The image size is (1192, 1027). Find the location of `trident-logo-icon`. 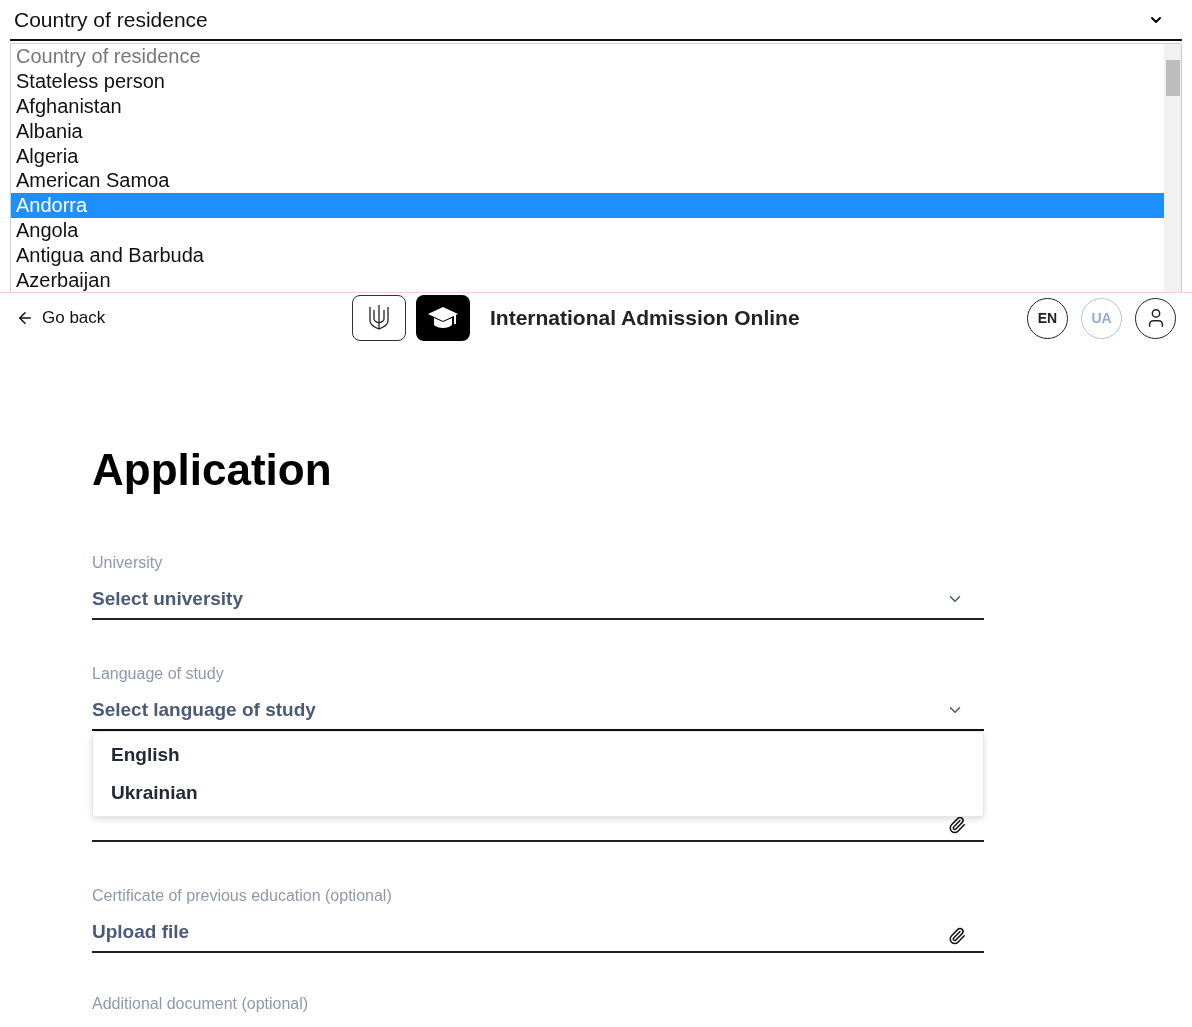

trident-logo-icon is located at coordinates (379, 318).